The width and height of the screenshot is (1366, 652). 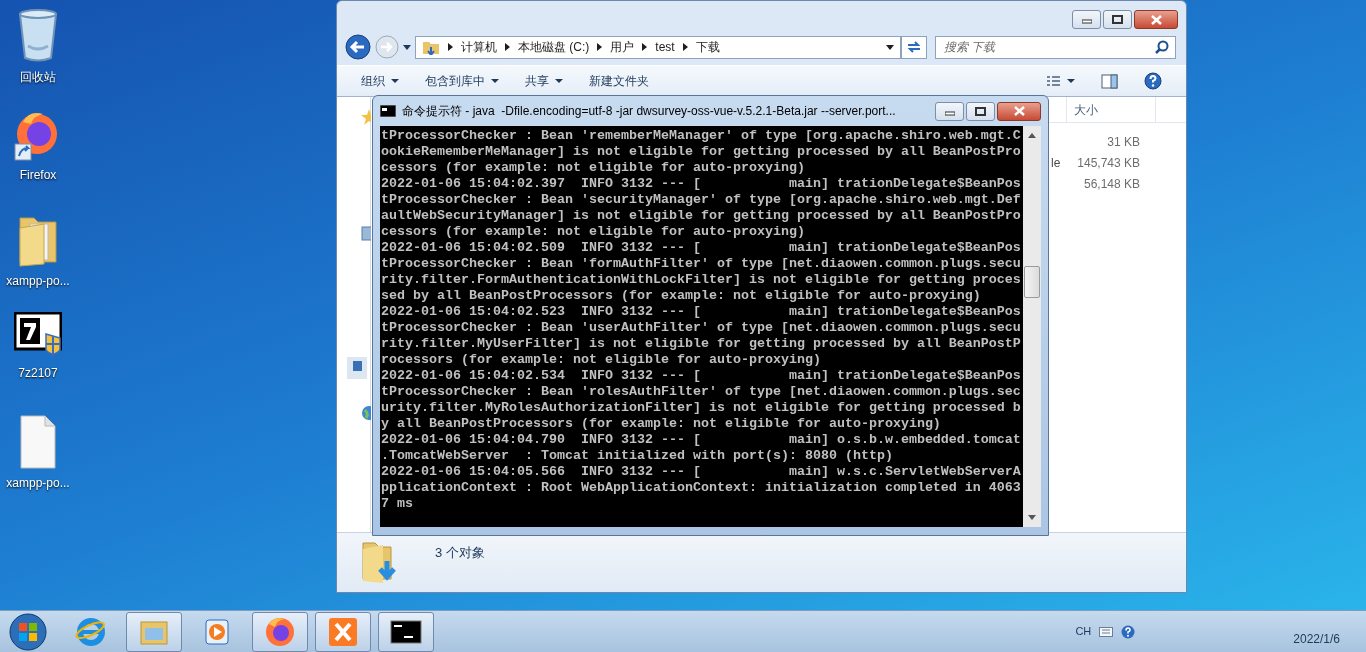 I want to click on file-size: 31 KB, so click(x=1123, y=142).